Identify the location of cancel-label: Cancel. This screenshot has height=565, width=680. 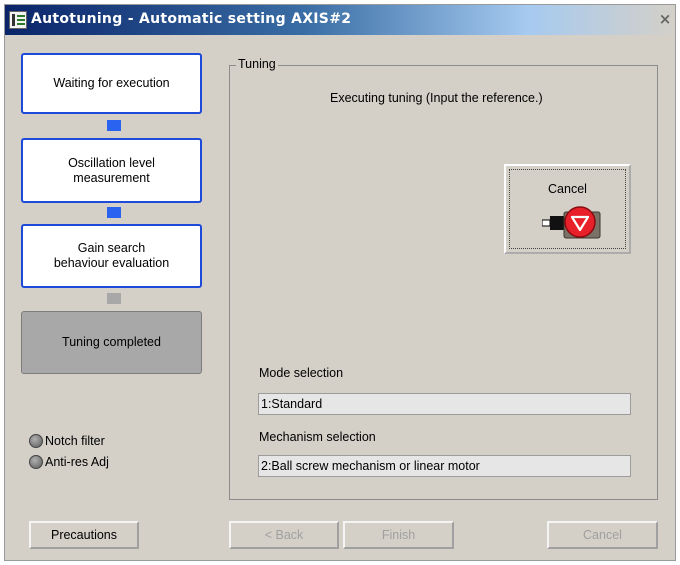
(602, 535).